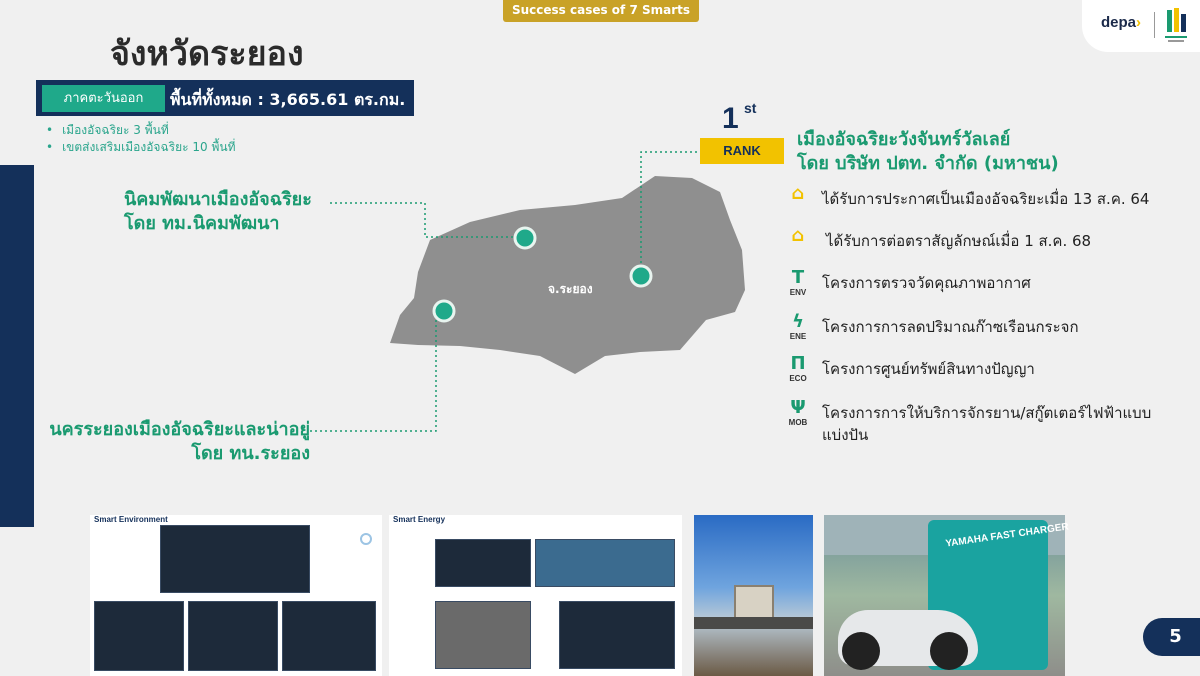 The width and height of the screenshot is (1200, 676). I want to click on item-text: ได้รับการต่อตราสัญลักษณ์เมื่อ 1 ส.ค. 68, so click(959, 241).